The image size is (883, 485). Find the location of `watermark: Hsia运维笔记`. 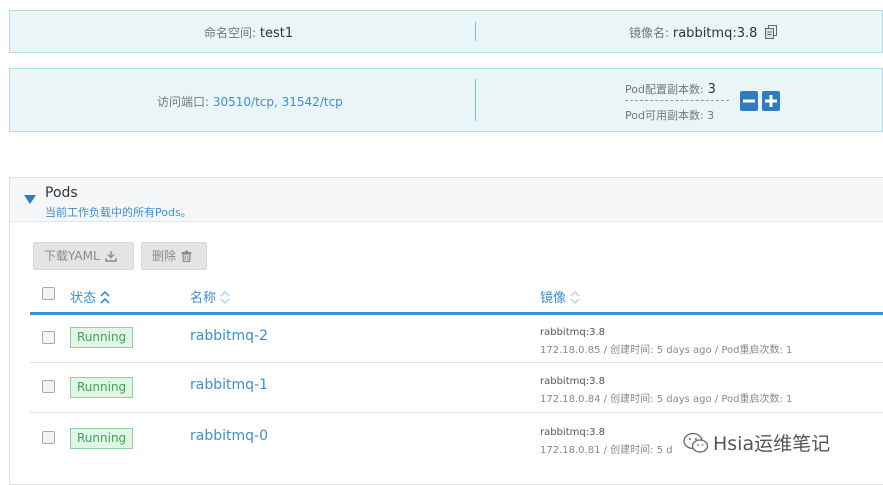

watermark: Hsia运维笔记 is located at coordinates (756, 442).